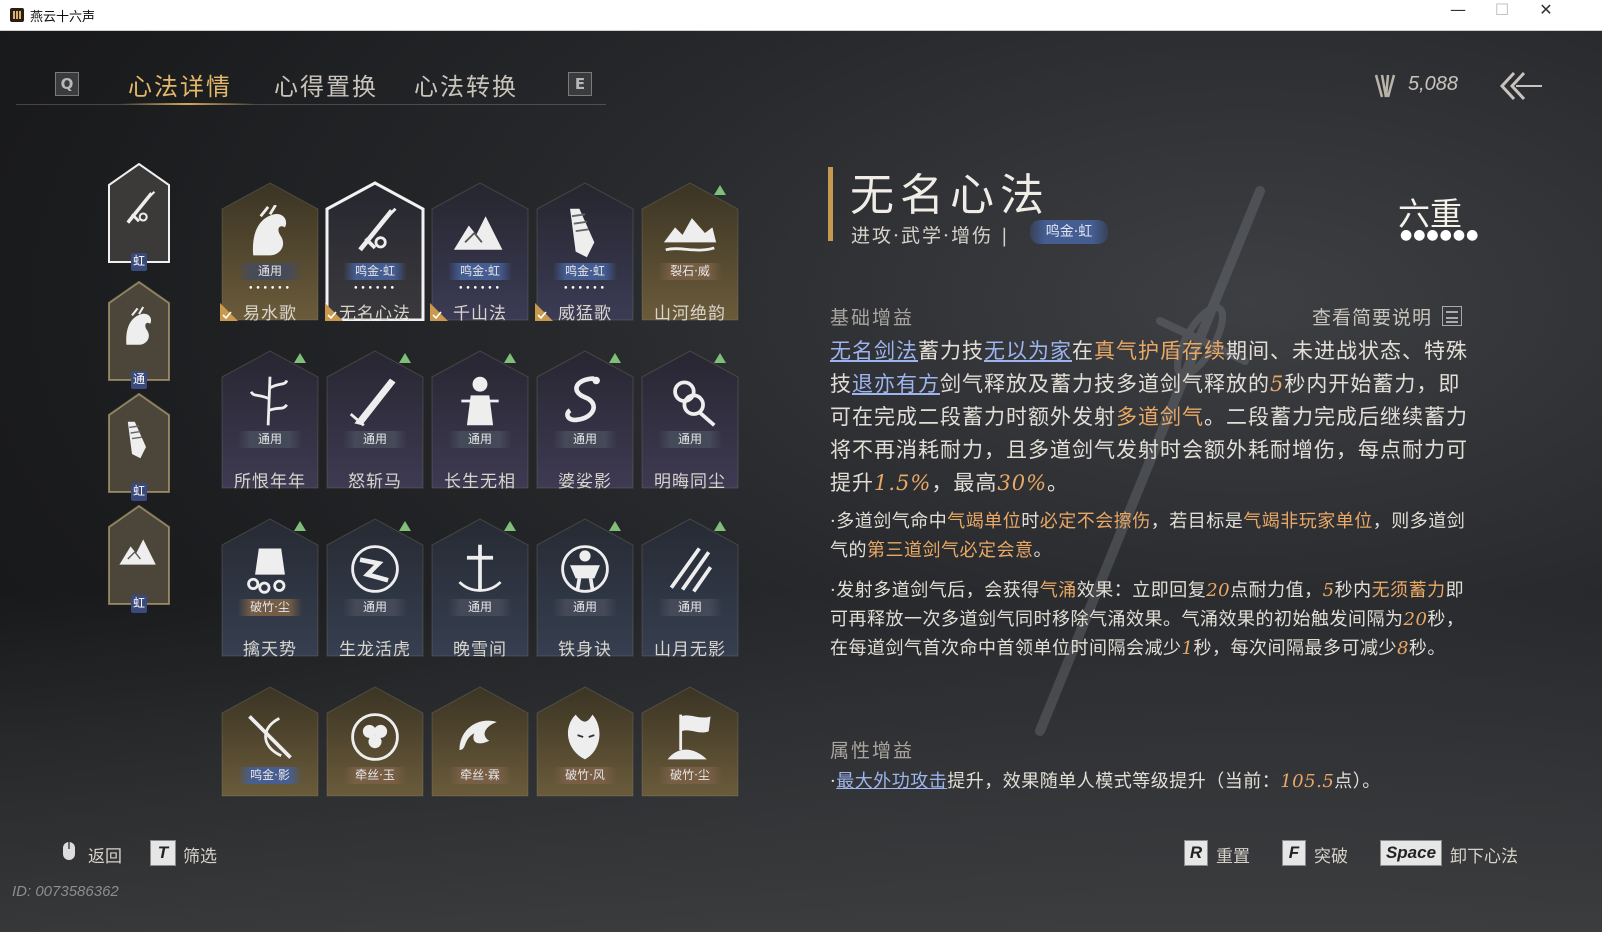 This screenshot has height=932, width=1602. What do you see at coordinates (200, 854) in the screenshot?
I see `filter-hint: 筛选` at bounding box center [200, 854].